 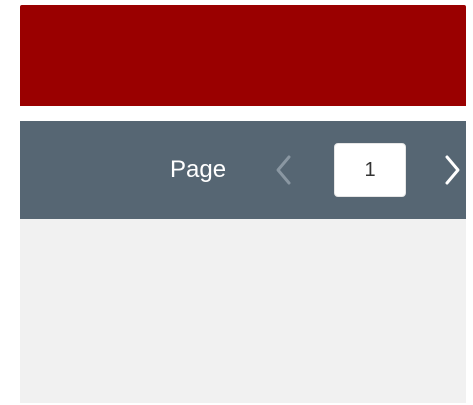 I want to click on page-number-input, so click(x=370, y=170).